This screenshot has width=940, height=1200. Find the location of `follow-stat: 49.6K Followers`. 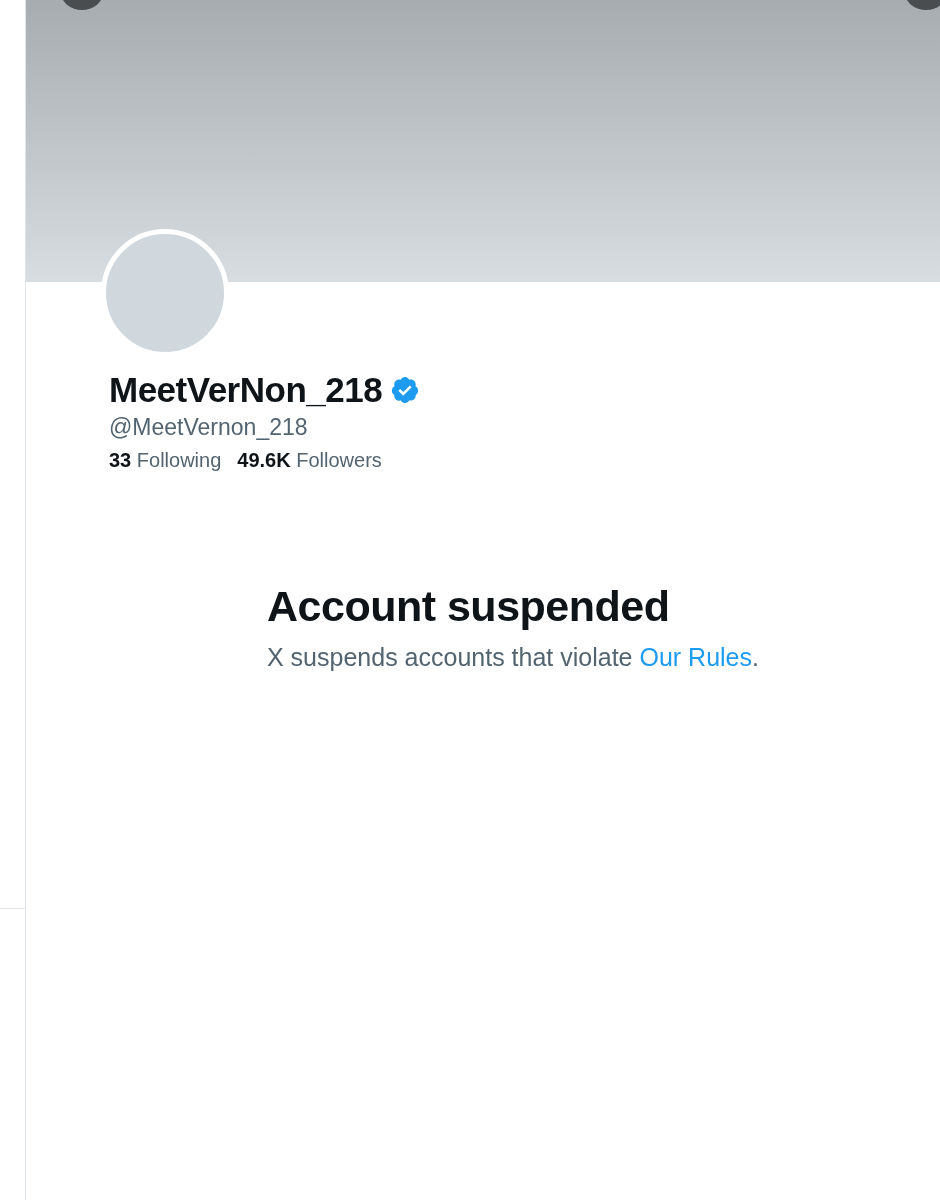

follow-stat: 49.6K Followers is located at coordinates (309, 460).